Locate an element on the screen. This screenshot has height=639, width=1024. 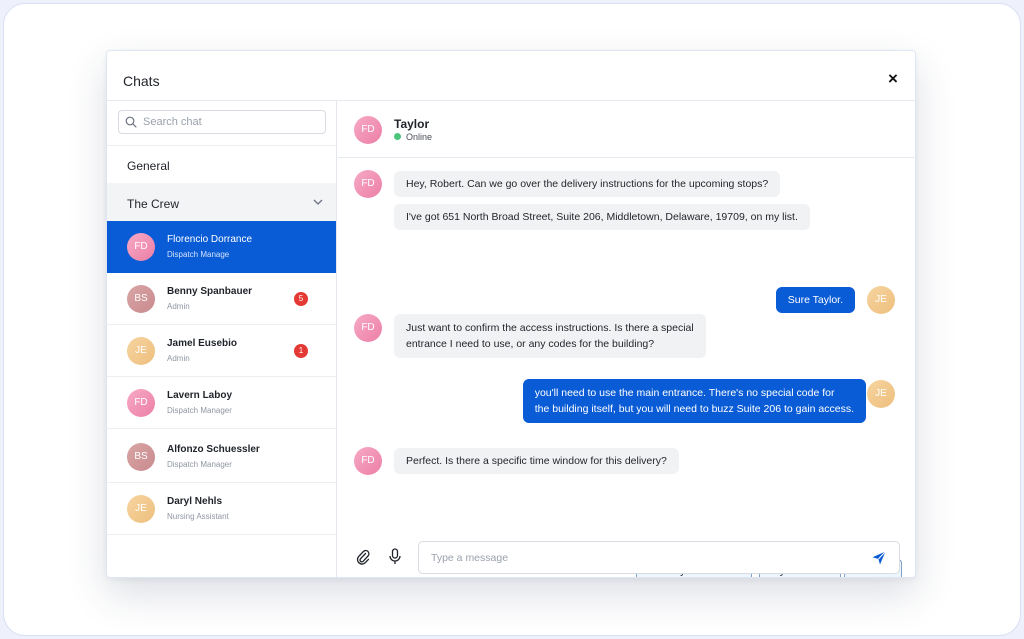
search-box is located at coordinates (222, 122).